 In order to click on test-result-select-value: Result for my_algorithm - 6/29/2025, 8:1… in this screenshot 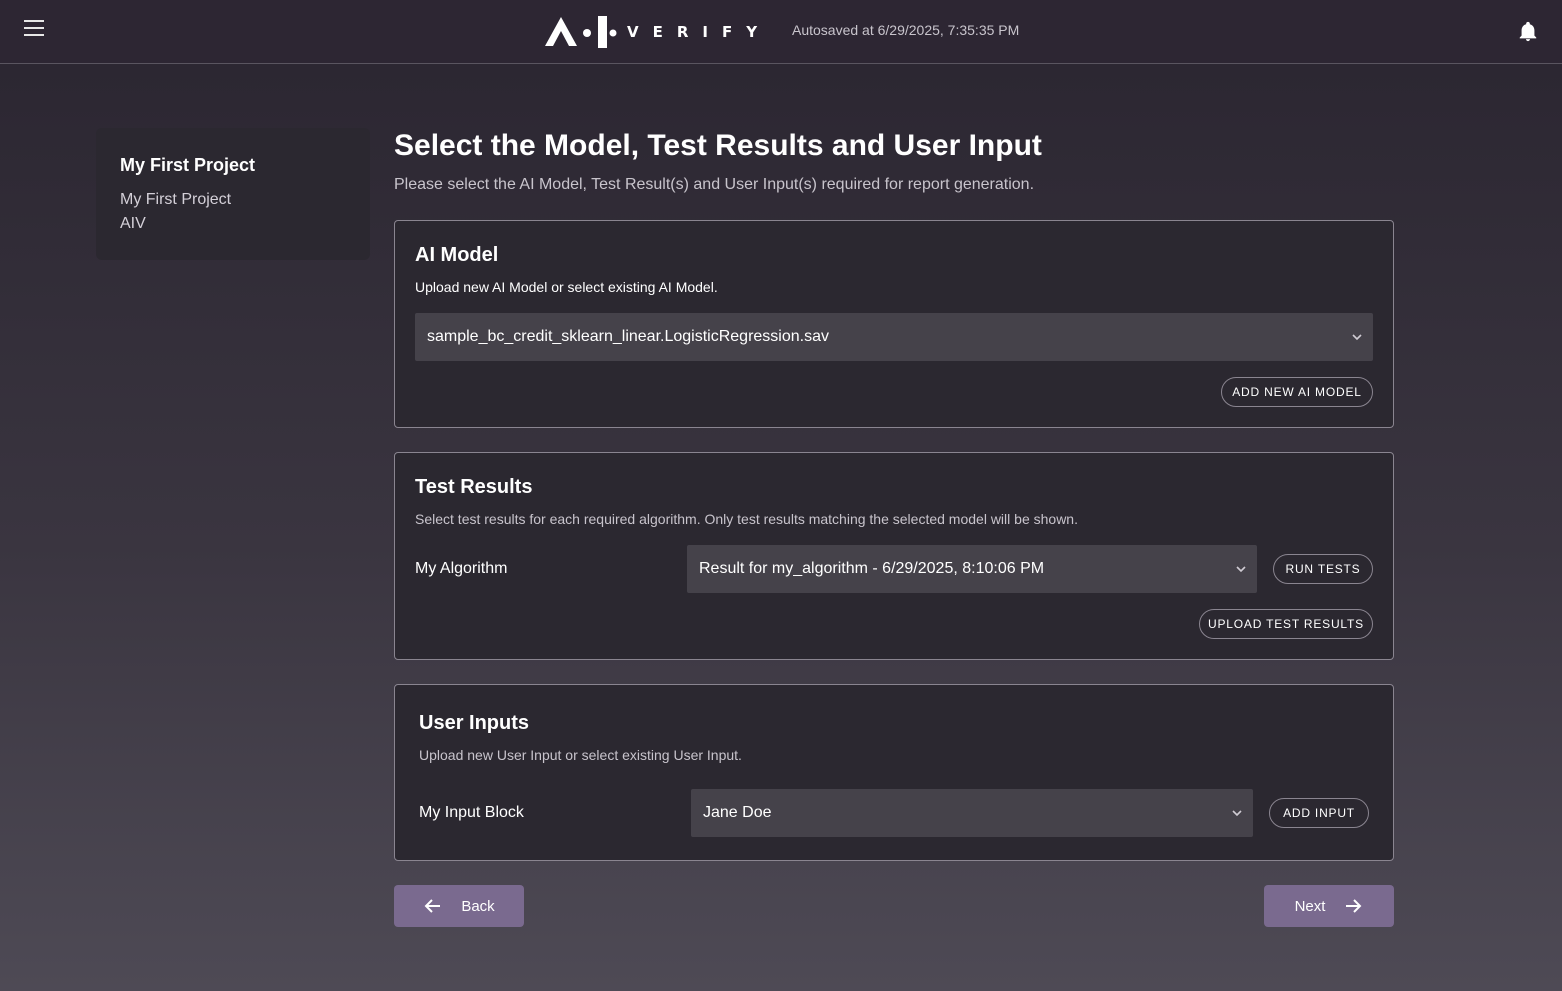, I will do `click(872, 568)`.